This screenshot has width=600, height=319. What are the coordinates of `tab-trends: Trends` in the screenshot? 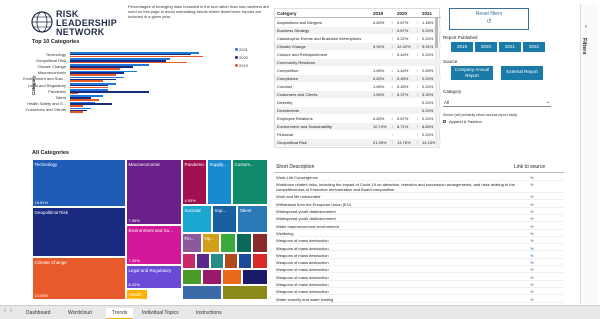 It's located at (120, 313).